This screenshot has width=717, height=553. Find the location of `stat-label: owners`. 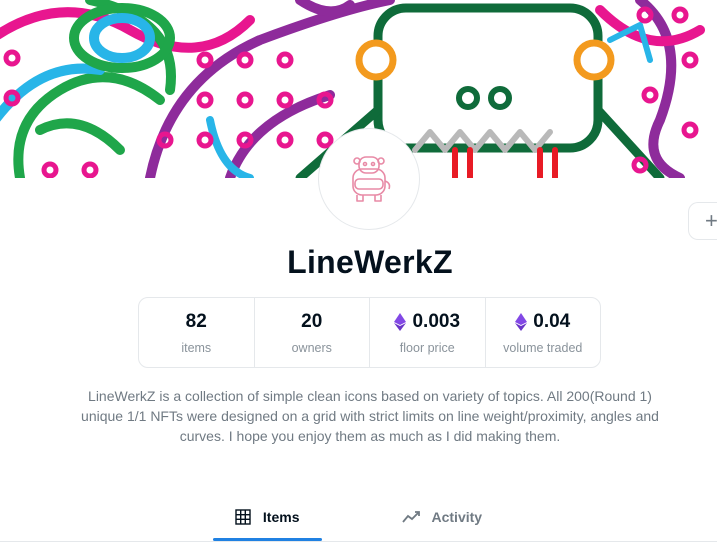

stat-label: owners is located at coordinates (311, 347).